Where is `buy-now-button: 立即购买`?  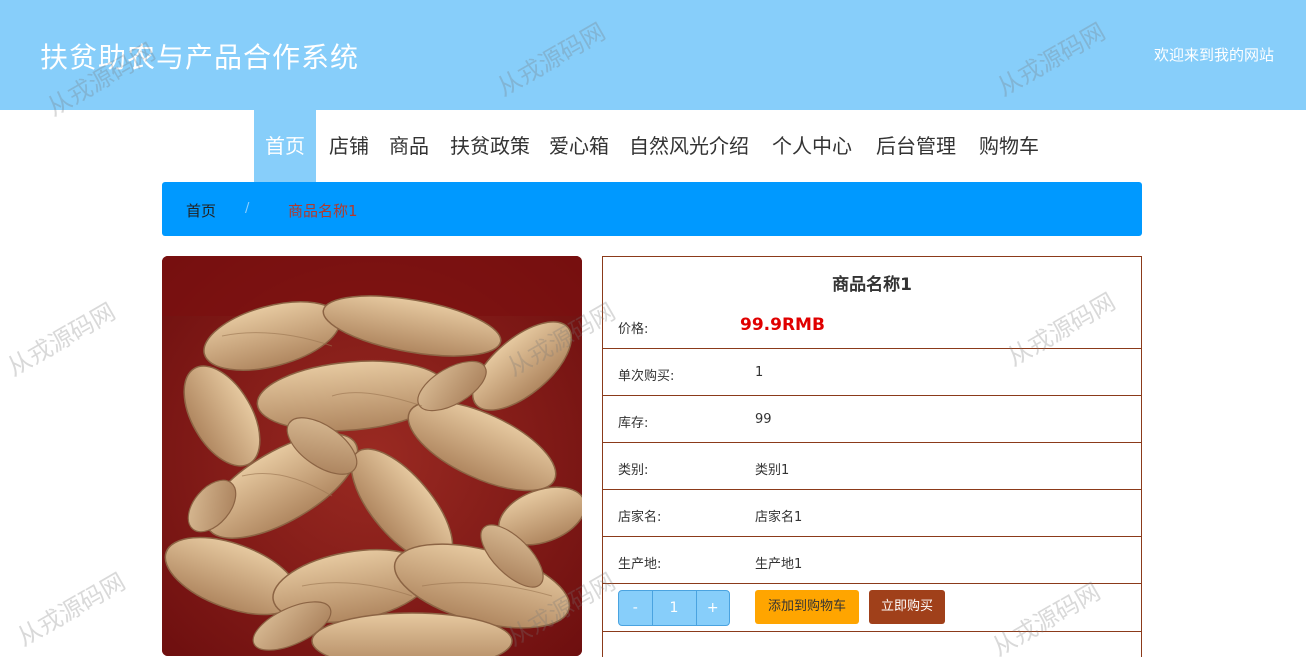 buy-now-button: 立即购买 is located at coordinates (907, 607).